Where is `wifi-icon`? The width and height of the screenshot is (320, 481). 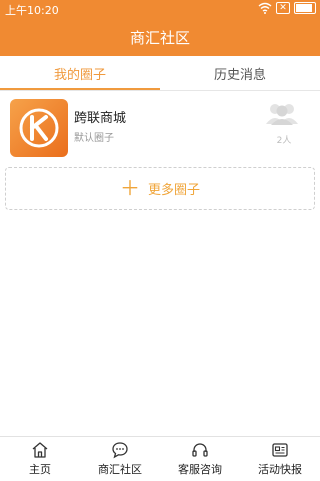 wifi-icon is located at coordinates (265, 8).